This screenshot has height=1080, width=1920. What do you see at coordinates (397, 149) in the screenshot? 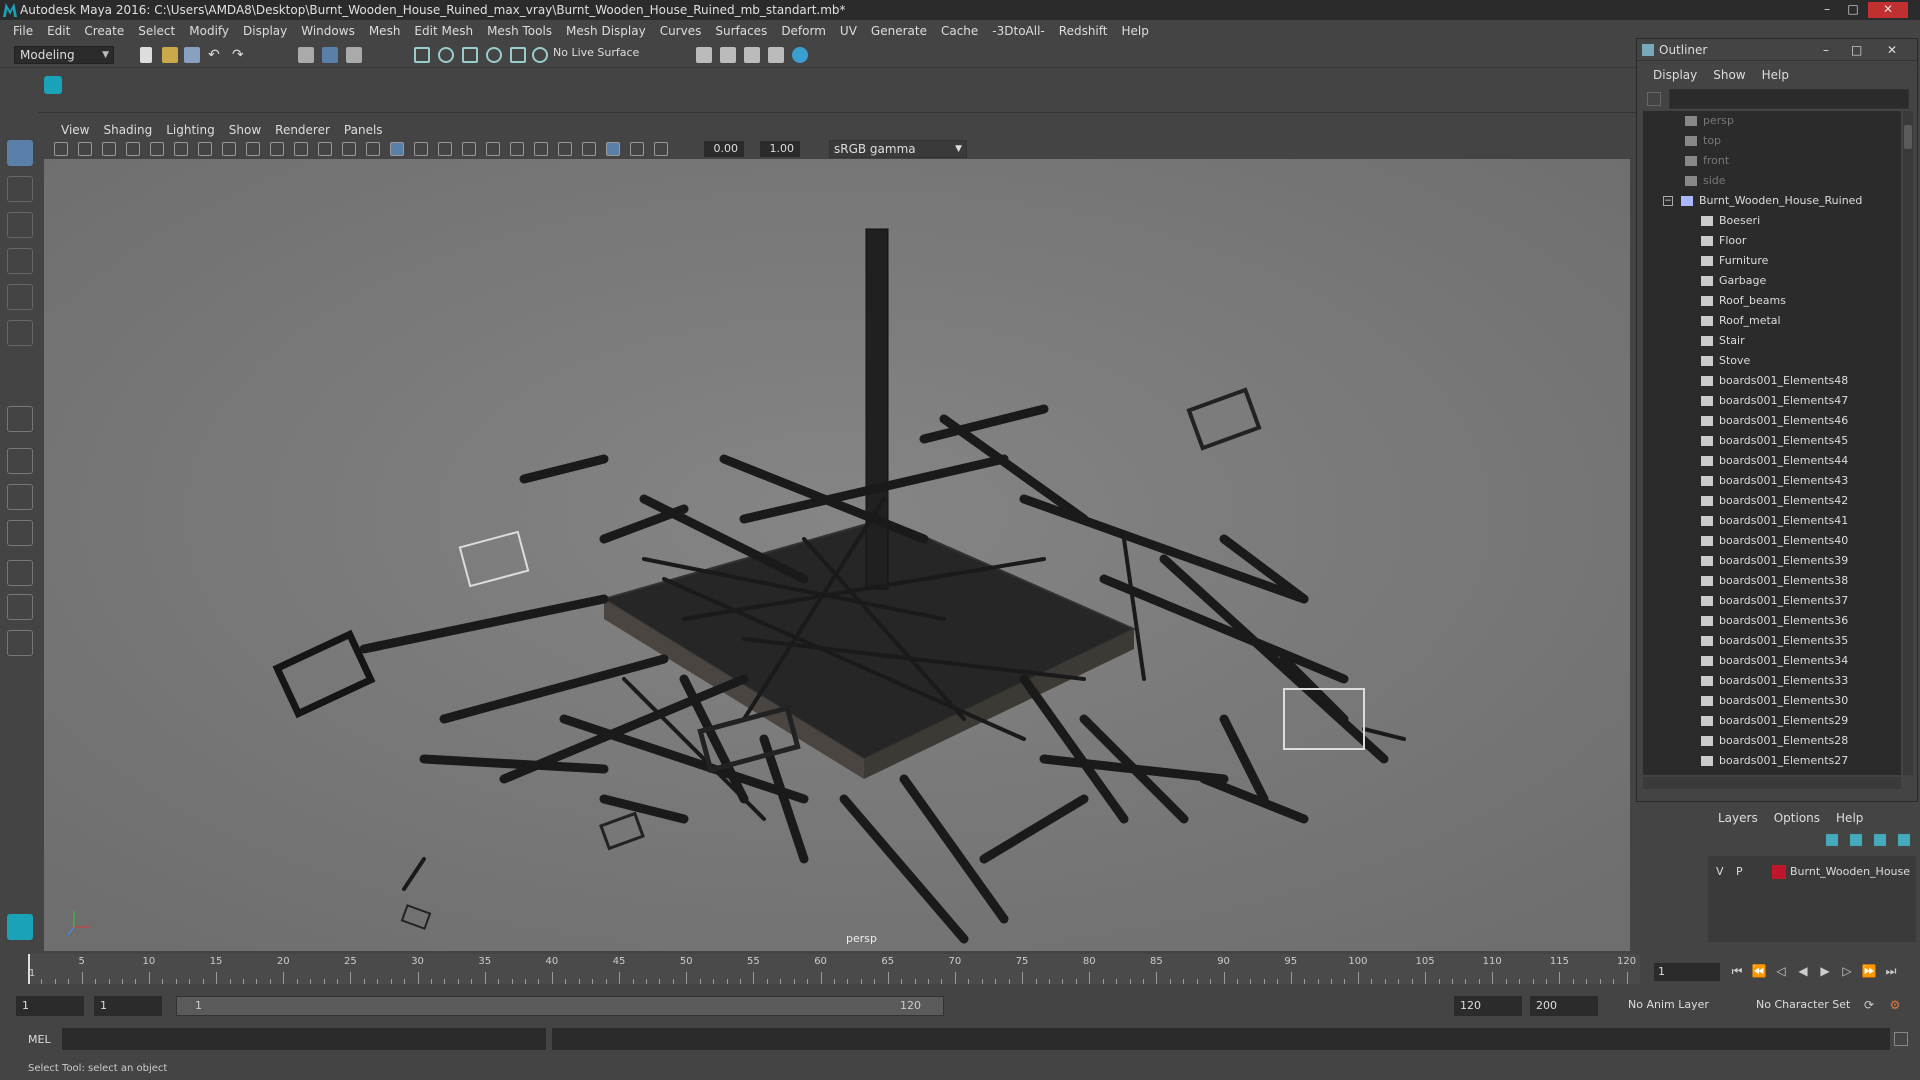
I see `smooth-shade-icon` at bounding box center [397, 149].